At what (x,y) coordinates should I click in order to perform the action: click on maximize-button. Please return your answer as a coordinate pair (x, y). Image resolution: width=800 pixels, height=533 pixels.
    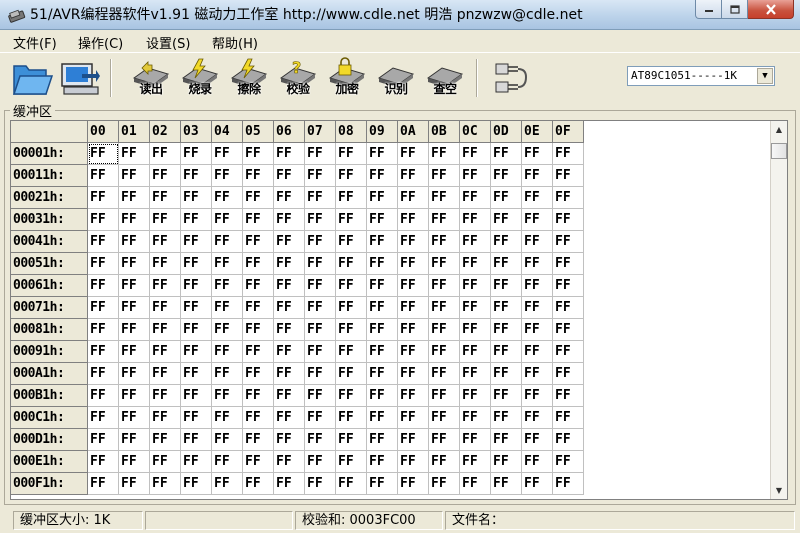
    Looking at the image, I should click on (735, 9).